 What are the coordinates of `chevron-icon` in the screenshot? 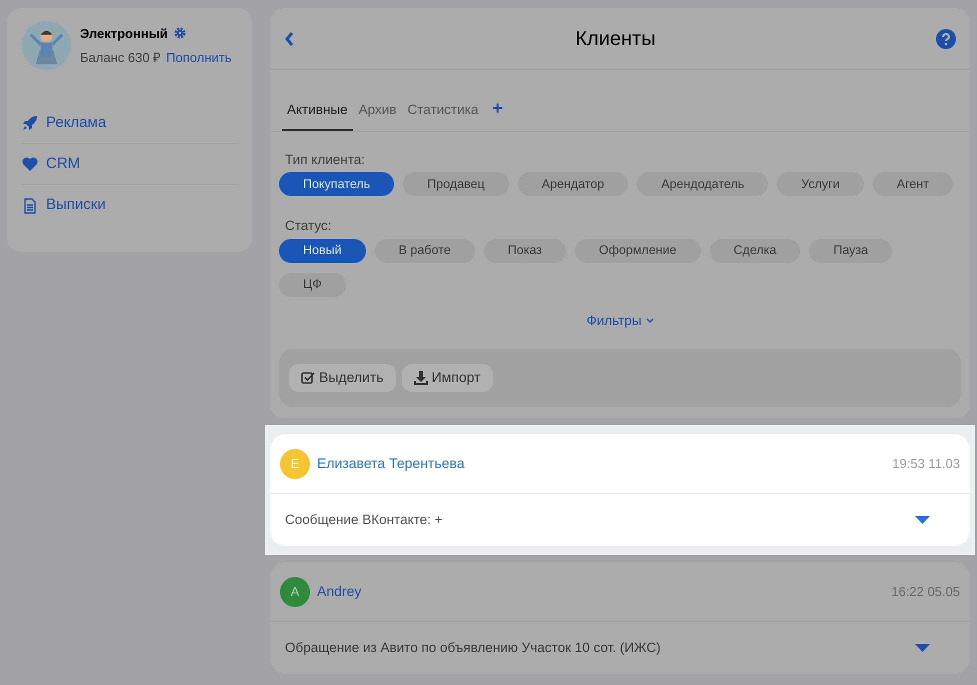 It's located at (650, 321).